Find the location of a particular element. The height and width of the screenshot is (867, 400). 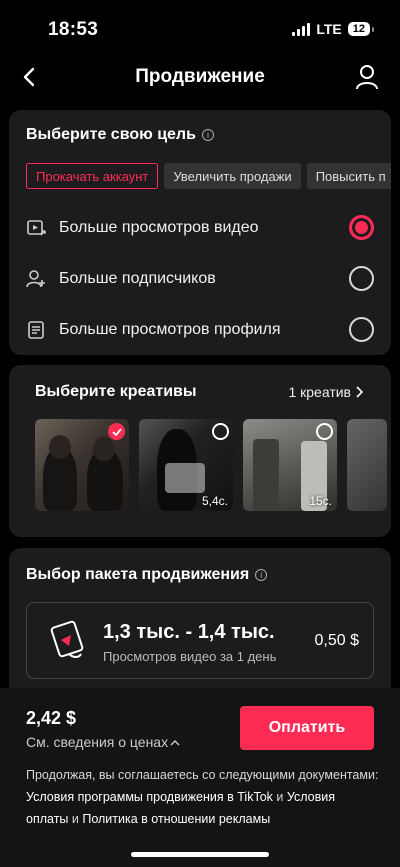

selected-check-icon is located at coordinates (116, 431).